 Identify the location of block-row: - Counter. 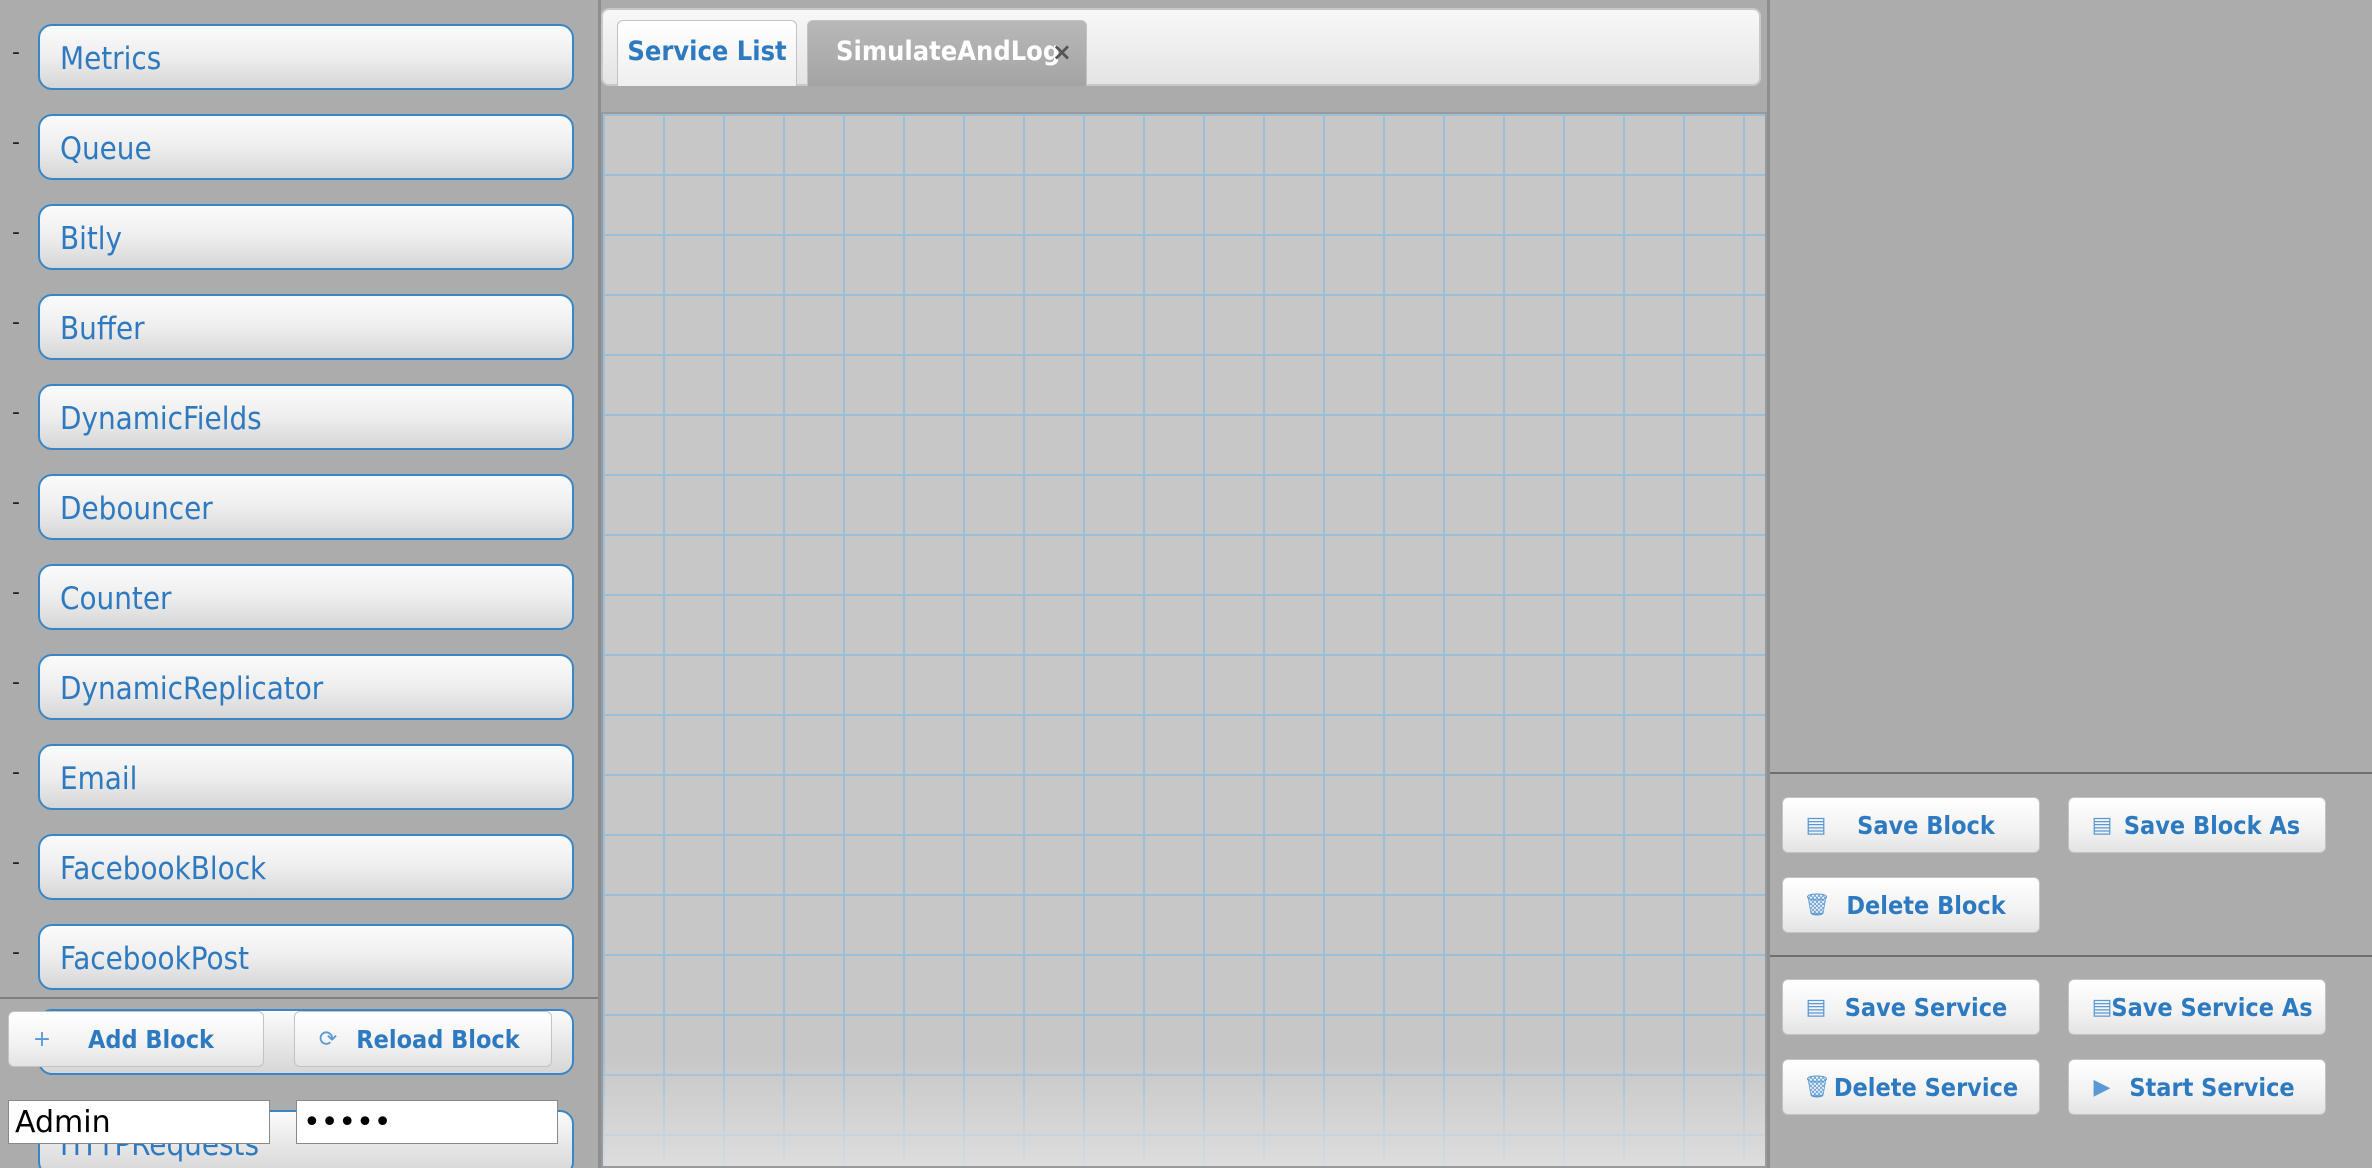
(299, 599).